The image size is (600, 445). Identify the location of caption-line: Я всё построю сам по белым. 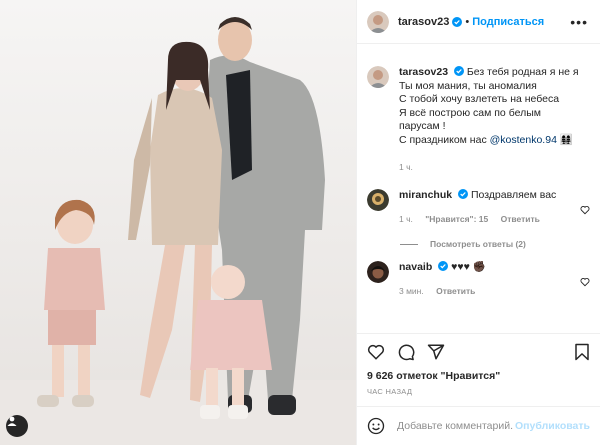
(470, 112).